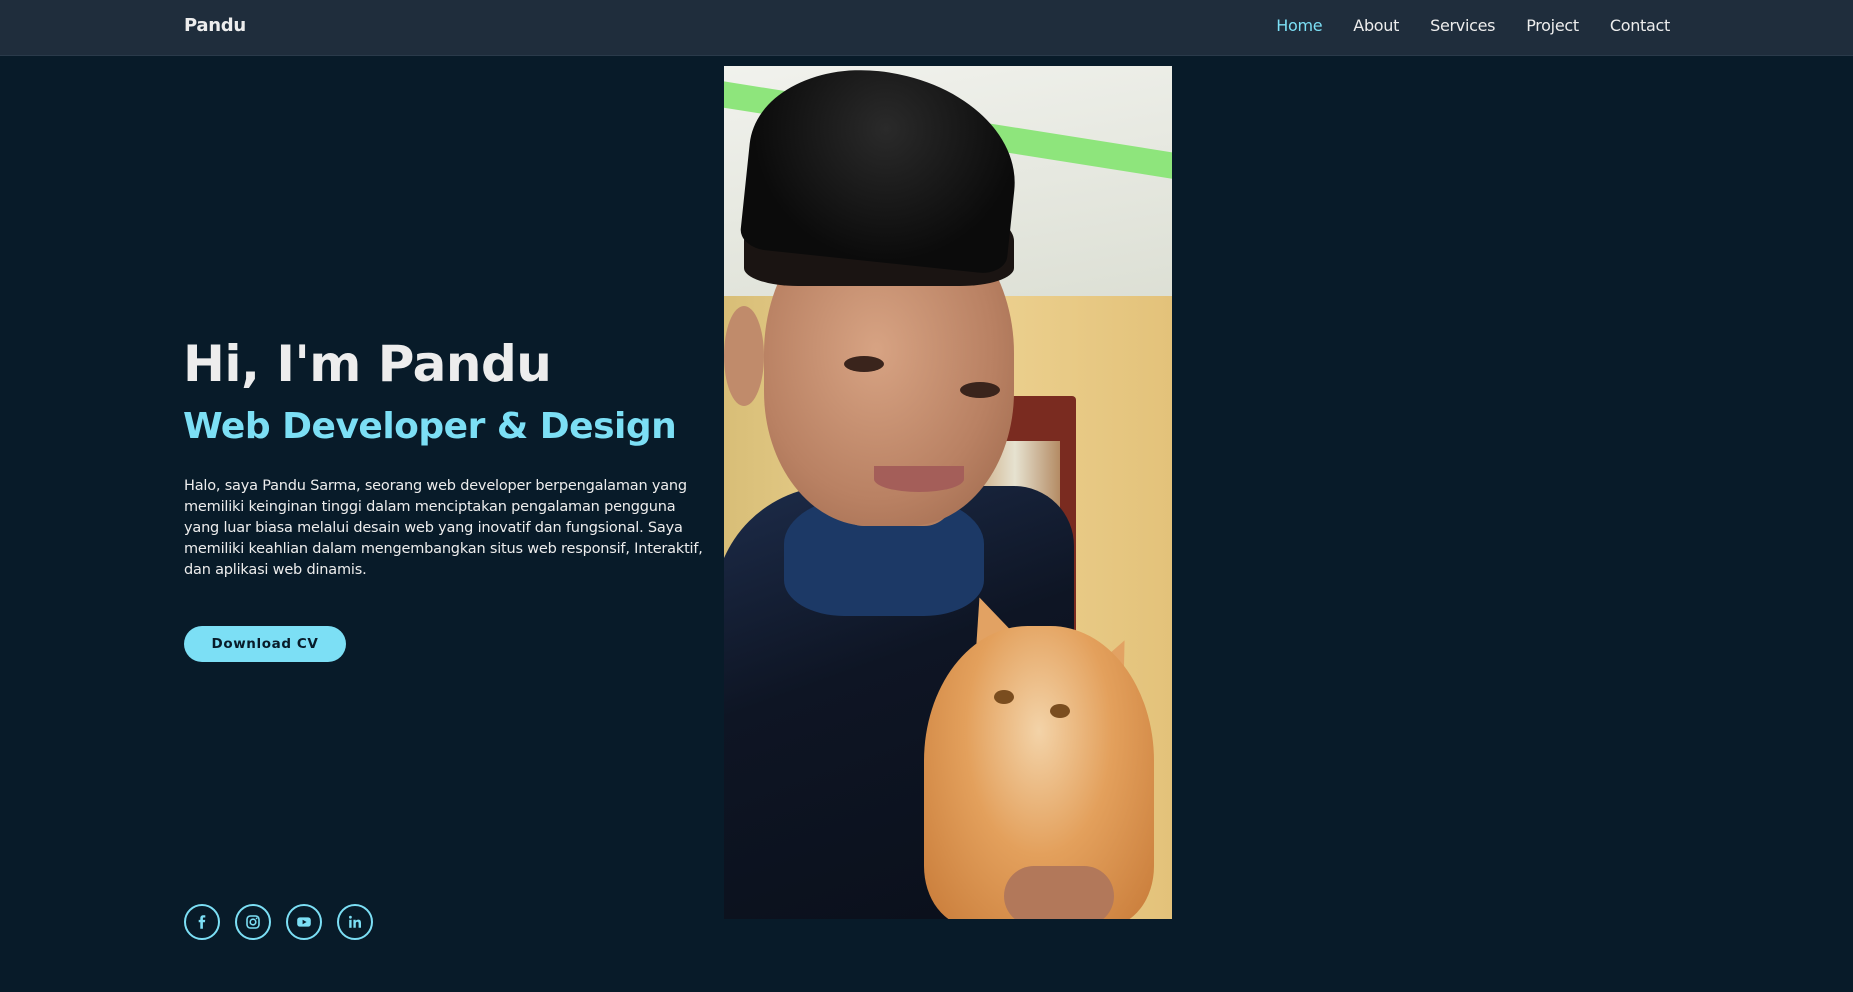  What do you see at coordinates (265, 644) in the screenshot?
I see `download-cv-button: Download CV` at bounding box center [265, 644].